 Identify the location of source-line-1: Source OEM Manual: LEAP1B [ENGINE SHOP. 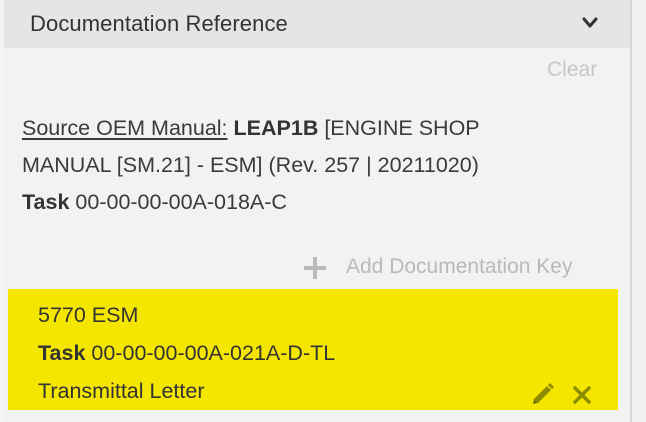
(312, 128).